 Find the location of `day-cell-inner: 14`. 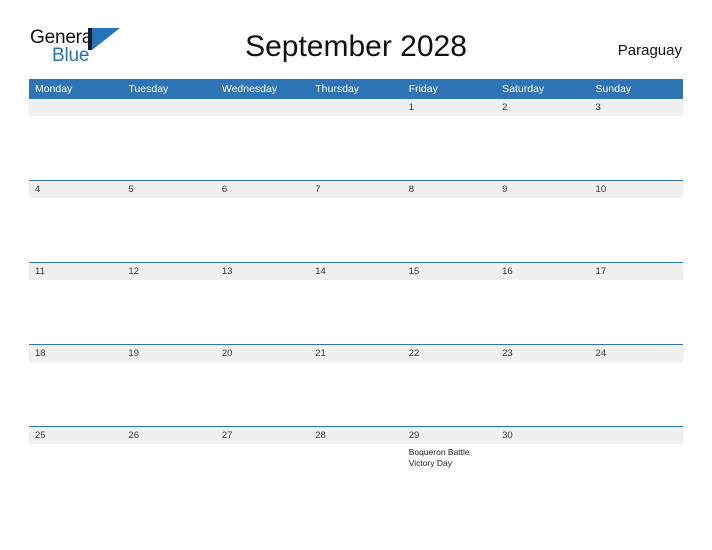

day-cell-inner: 14 is located at coordinates (356, 303).